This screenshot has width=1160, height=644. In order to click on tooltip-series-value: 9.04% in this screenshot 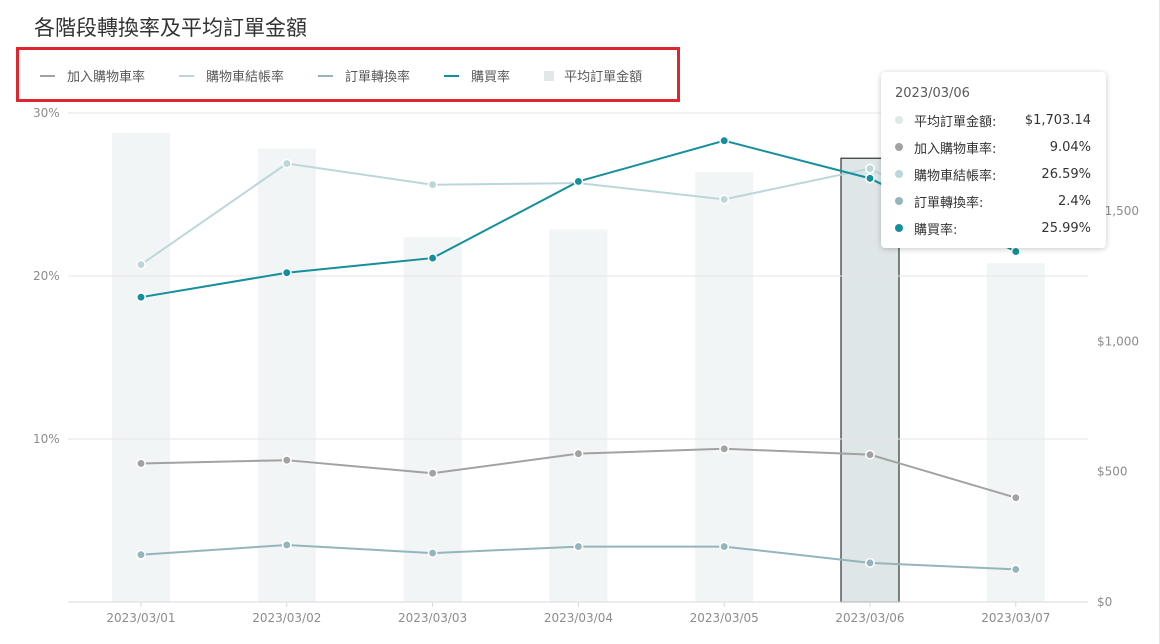, I will do `click(1070, 147)`.